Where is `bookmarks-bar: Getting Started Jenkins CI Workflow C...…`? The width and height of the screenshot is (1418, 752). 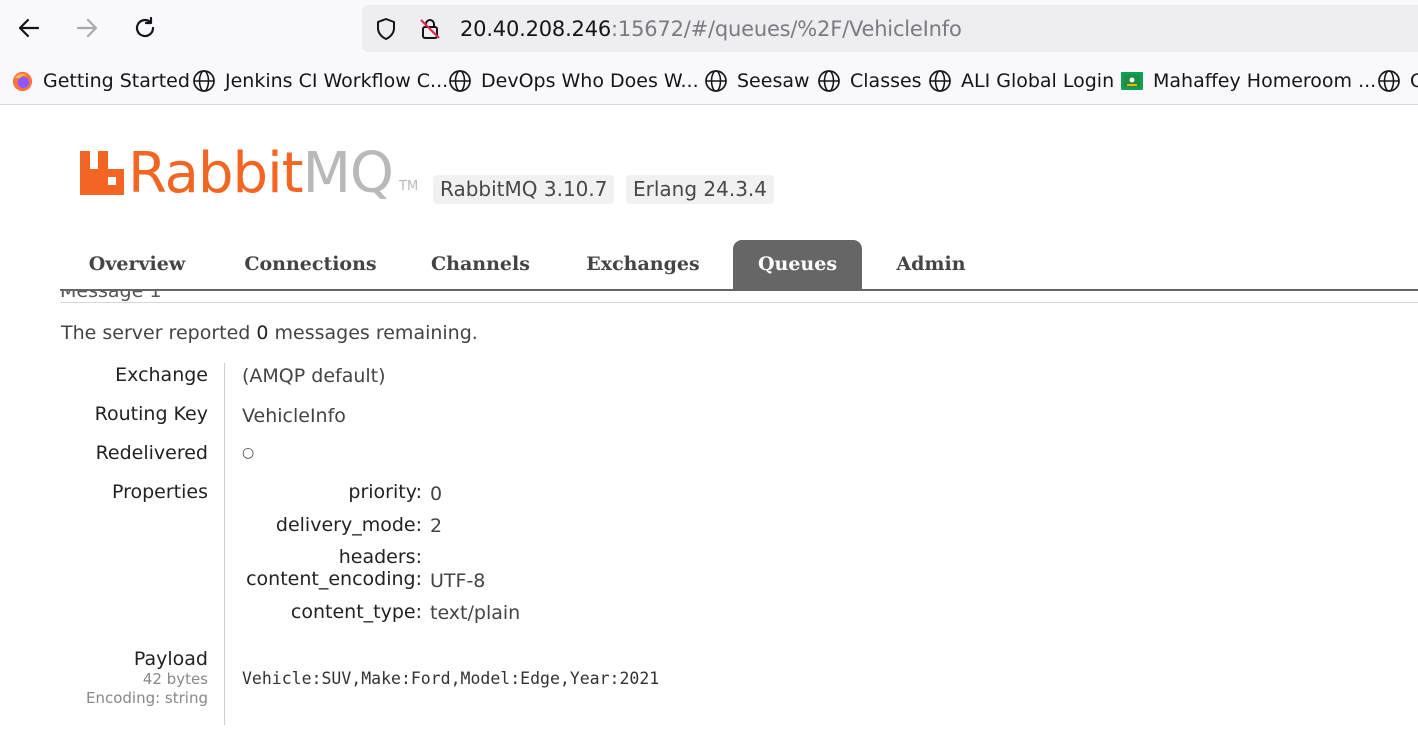
bookmarks-bar: Getting Started Jenkins CI Workflow C...… is located at coordinates (709, 81).